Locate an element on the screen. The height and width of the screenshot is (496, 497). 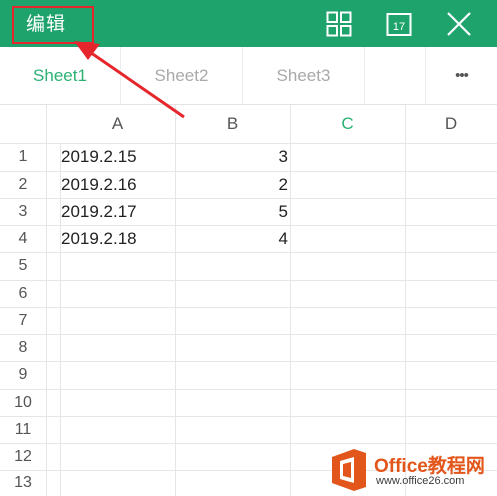
sheet-tab-bar: Sheet1 Sheet2 Sheet3 ••• is located at coordinates (248, 76).